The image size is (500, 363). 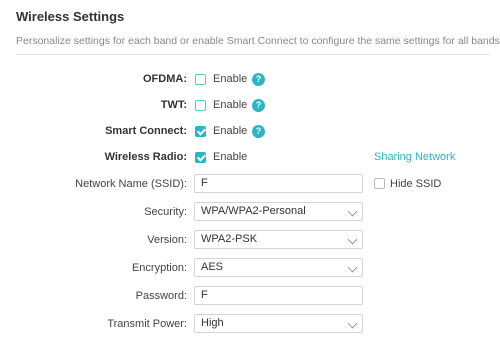 I want to click on transmit-power-value: High, so click(x=212, y=323).